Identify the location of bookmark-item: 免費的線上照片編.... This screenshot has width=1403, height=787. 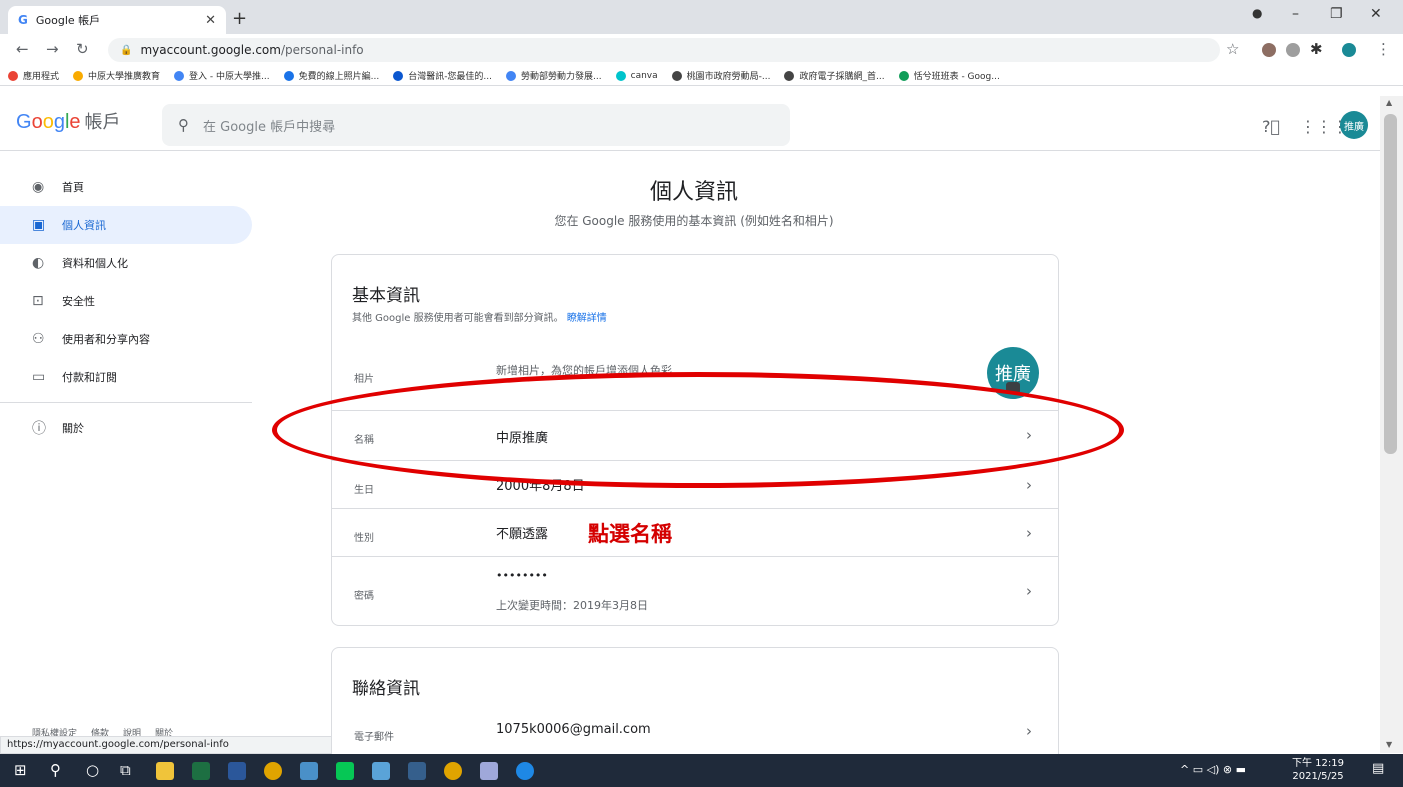
(331, 75).